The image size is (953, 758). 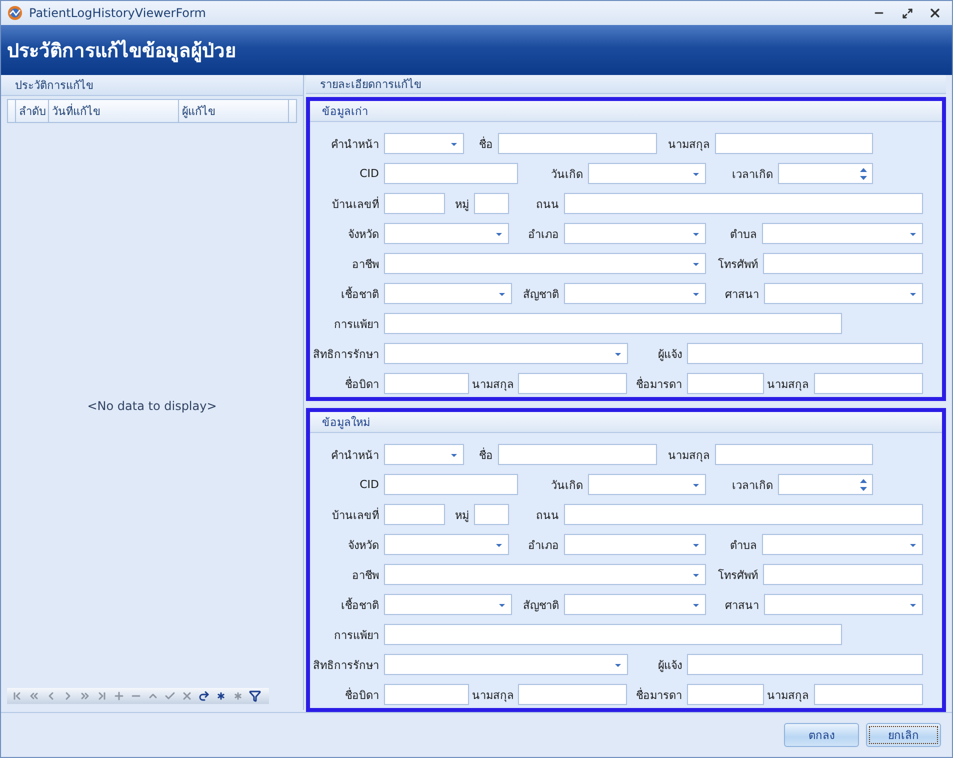 What do you see at coordinates (658, 695) in the screenshot?
I see `field-label: ชื่อมารดา` at bounding box center [658, 695].